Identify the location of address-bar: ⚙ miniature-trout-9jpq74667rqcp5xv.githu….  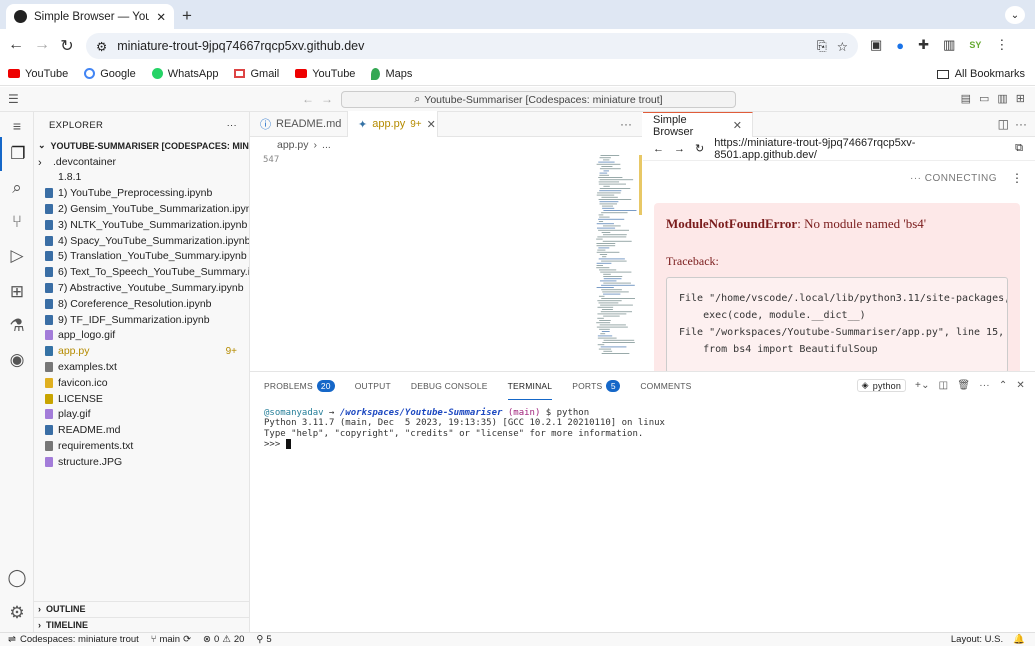
(472, 46).